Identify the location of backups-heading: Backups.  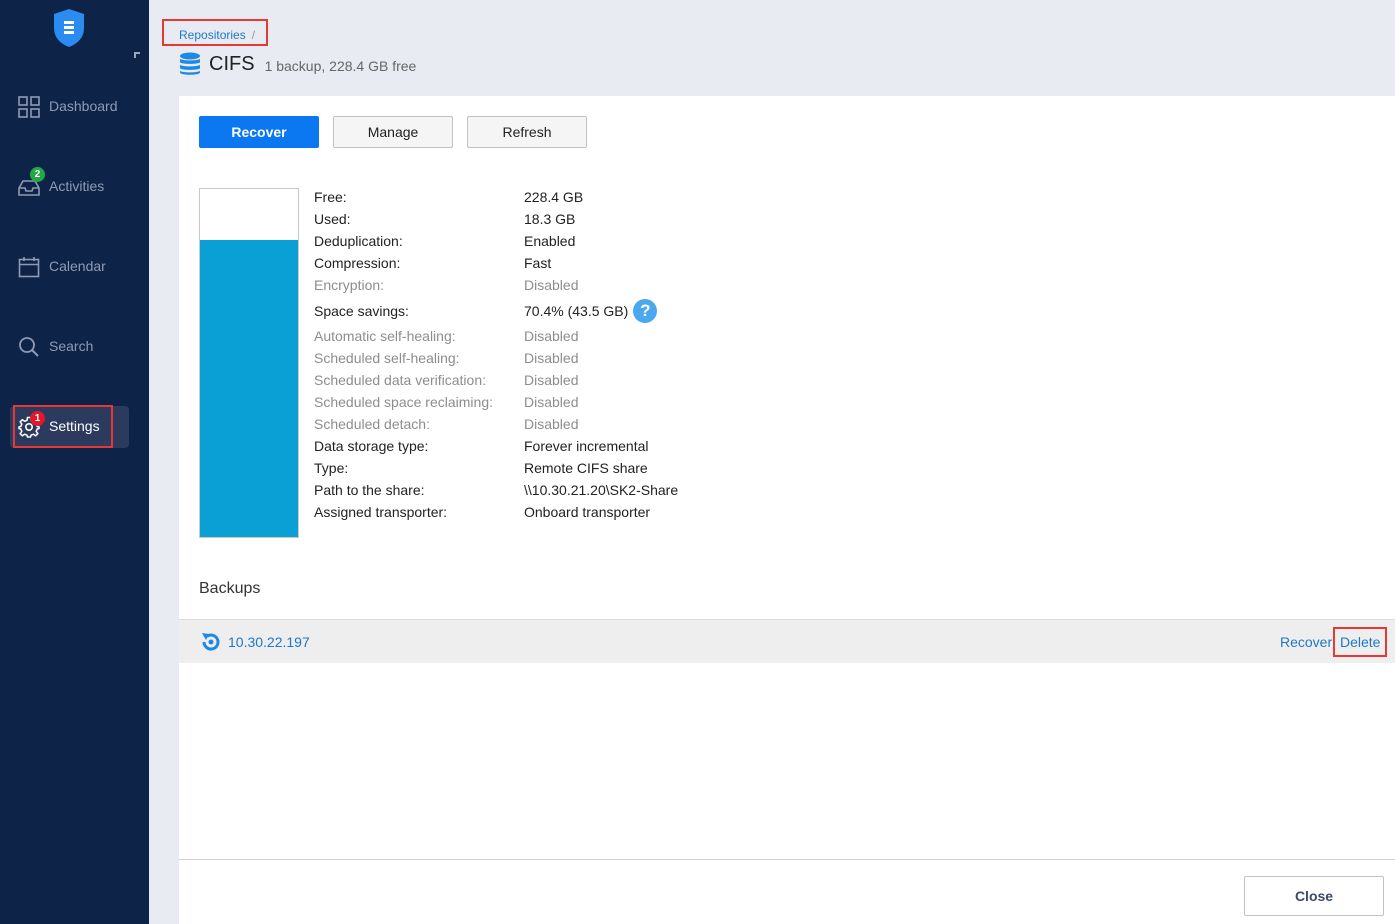
(230, 588).